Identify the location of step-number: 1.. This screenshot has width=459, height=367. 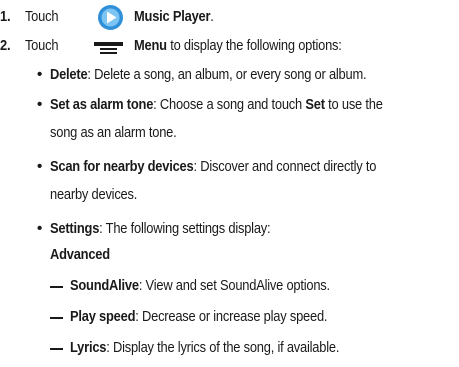
(5, 16).